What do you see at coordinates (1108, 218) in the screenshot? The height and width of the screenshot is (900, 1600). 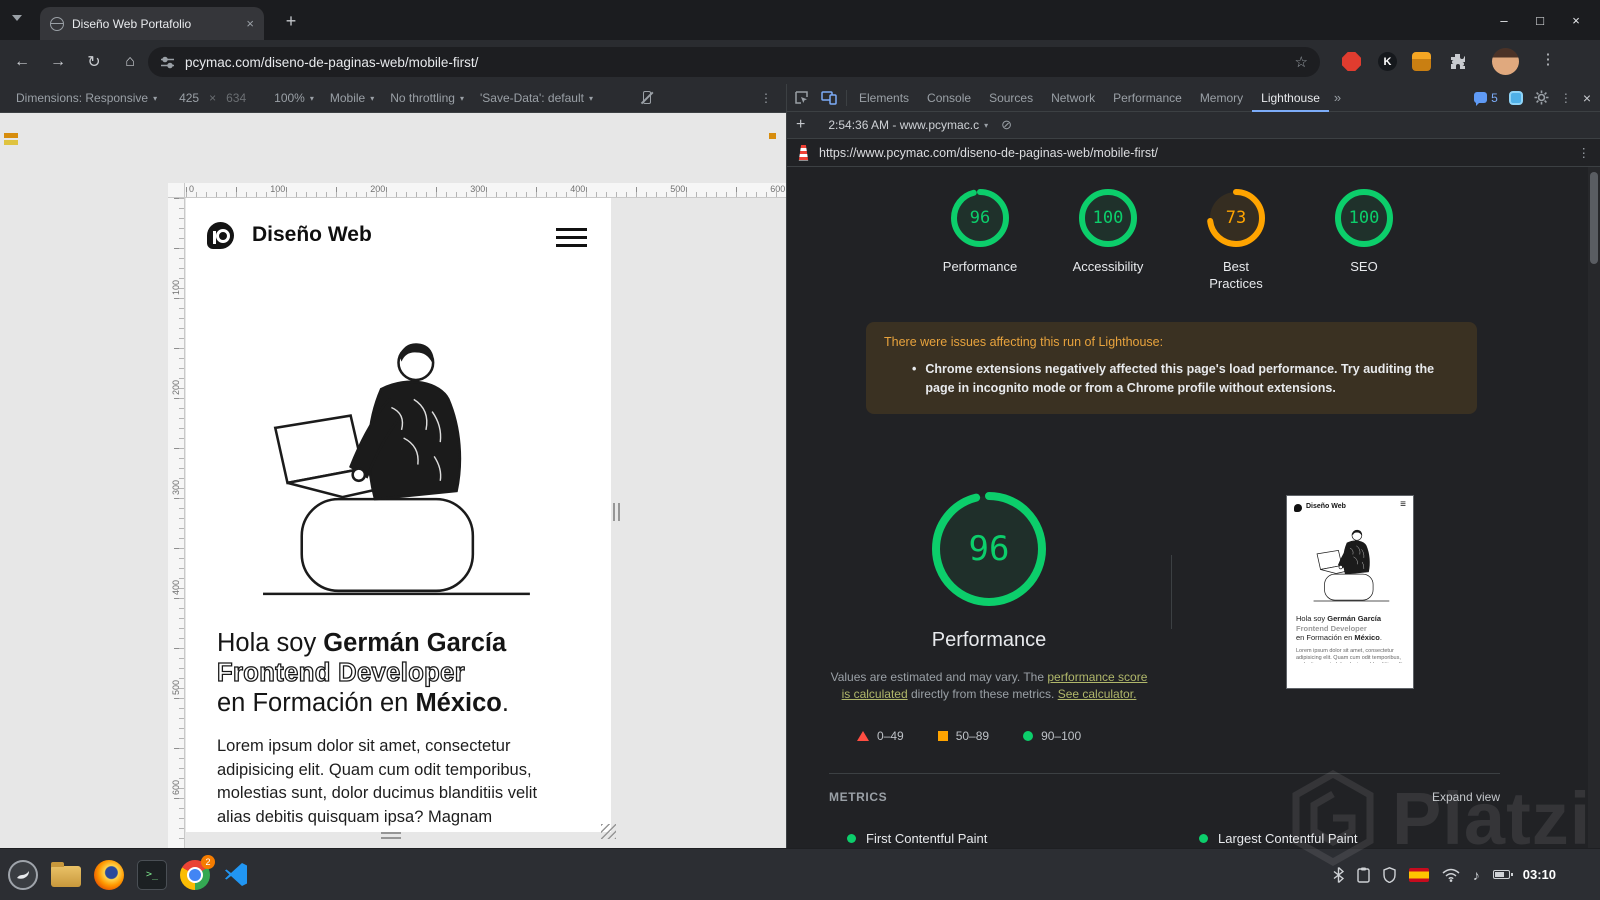 I see `score-value: 100` at bounding box center [1108, 218].